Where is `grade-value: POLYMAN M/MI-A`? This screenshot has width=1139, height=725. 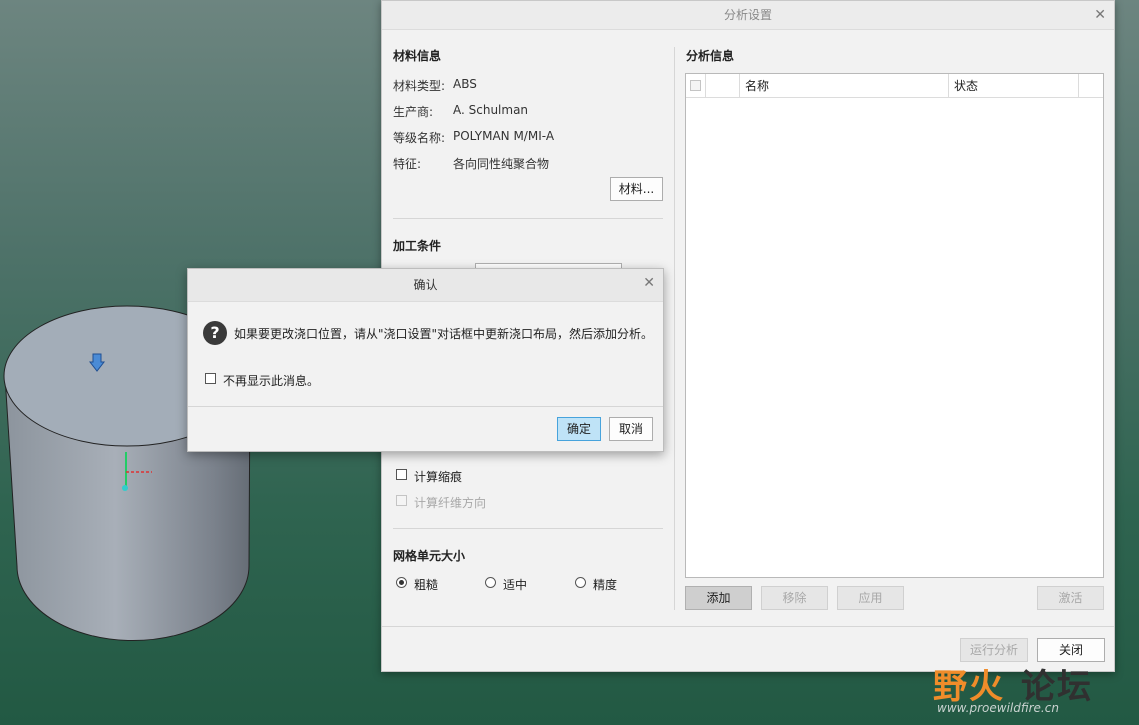 grade-value: POLYMAN M/MI-A is located at coordinates (504, 136).